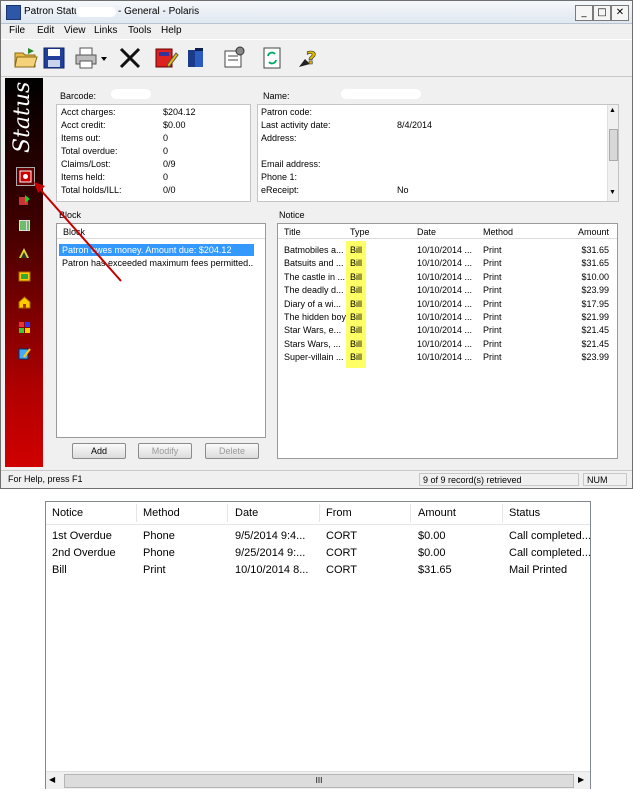 The image size is (633, 800). I want to click on maximize-button: □, so click(602, 13).